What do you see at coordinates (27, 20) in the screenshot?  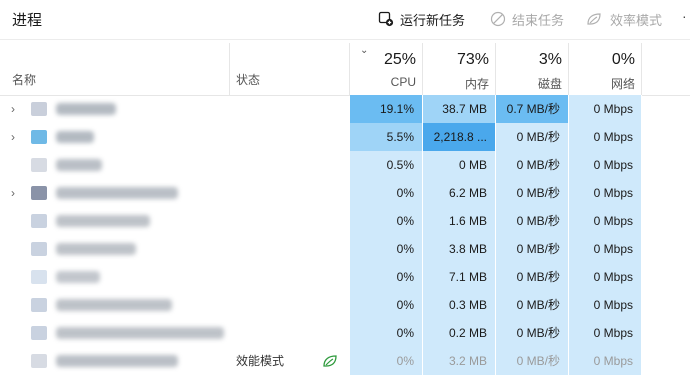 I see `page-title: 进程` at bounding box center [27, 20].